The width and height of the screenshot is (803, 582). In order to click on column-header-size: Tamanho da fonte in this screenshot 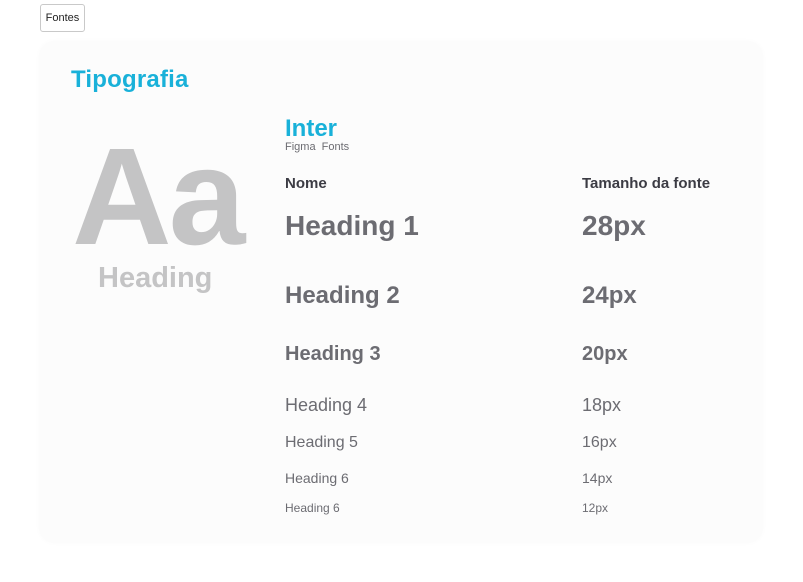, I will do `click(646, 183)`.